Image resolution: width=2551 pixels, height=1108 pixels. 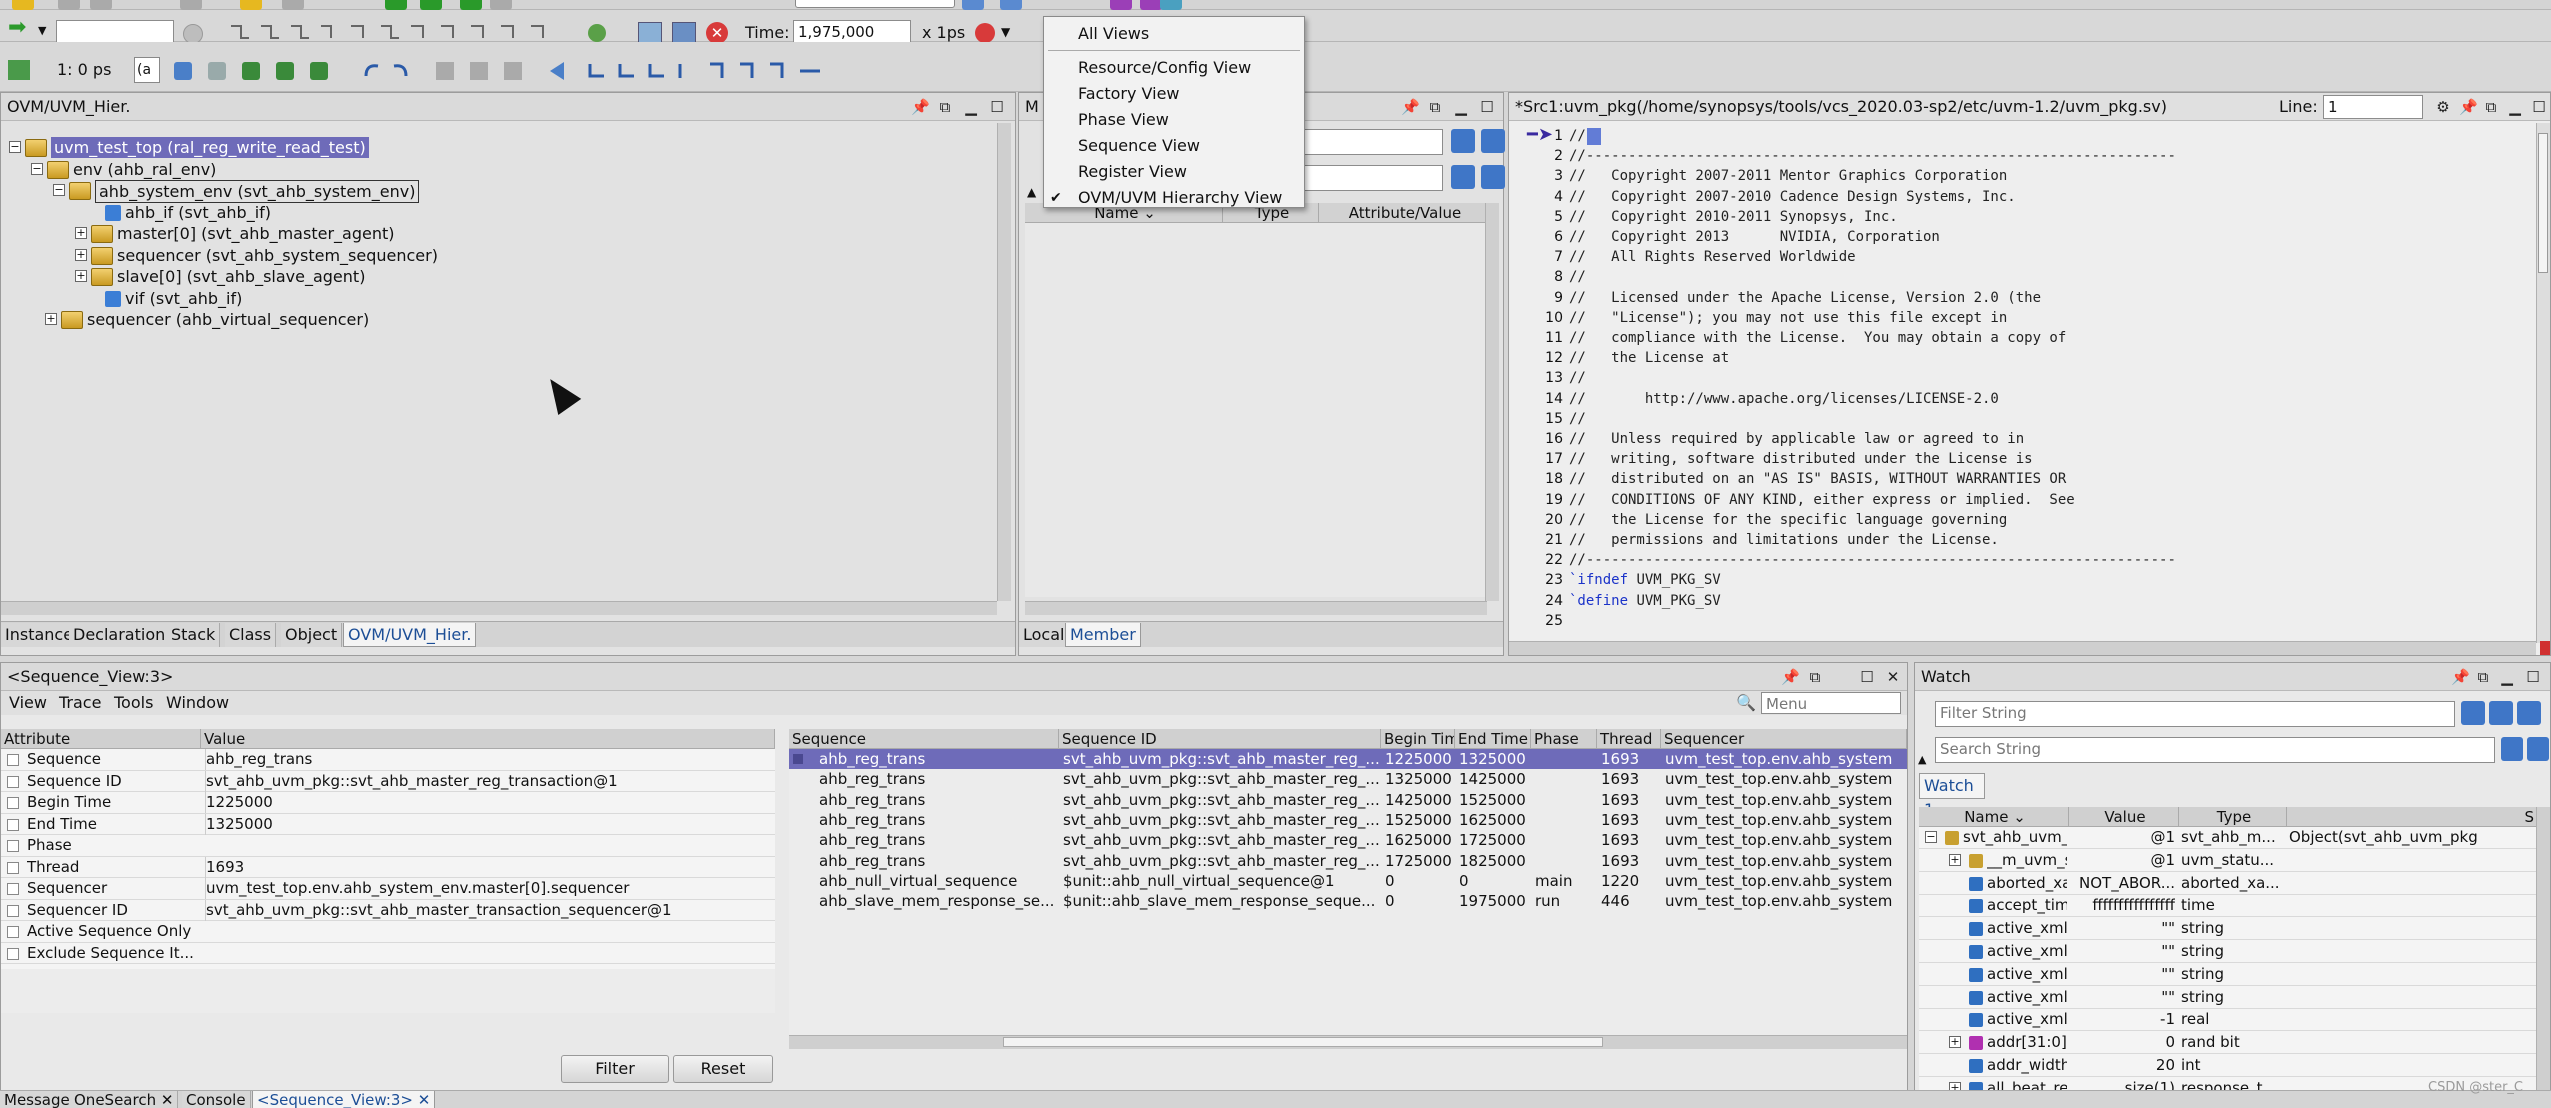 What do you see at coordinates (2229, 906) in the screenshot?
I see `watch-row: accept_time ffffffffffffffff time` at bounding box center [2229, 906].